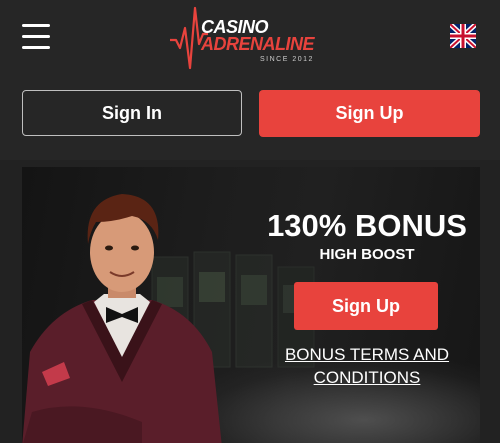  Describe the element at coordinates (36, 37) in the screenshot. I see `hamburger-menu-icon` at that location.